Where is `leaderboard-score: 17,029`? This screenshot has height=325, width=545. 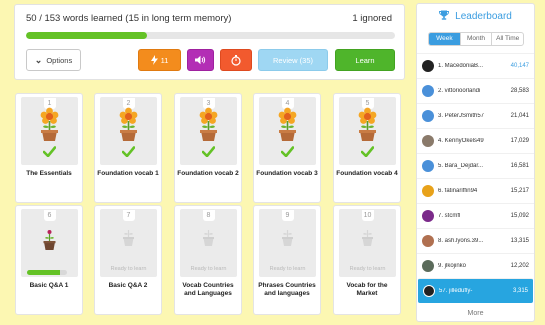 leaderboard-score: 17,029 is located at coordinates (519, 141).